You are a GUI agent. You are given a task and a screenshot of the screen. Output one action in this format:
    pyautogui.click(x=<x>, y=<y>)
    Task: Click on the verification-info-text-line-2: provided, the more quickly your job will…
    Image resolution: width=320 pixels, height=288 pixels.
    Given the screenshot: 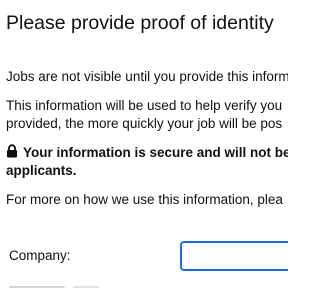 What is the action you would take?
    pyautogui.click(x=144, y=123)
    